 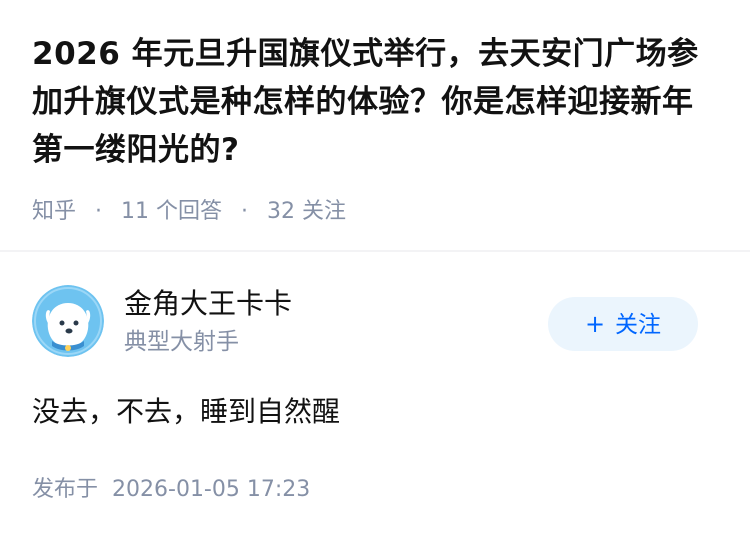 I want to click on plus-icon: +, so click(x=595, y=324).